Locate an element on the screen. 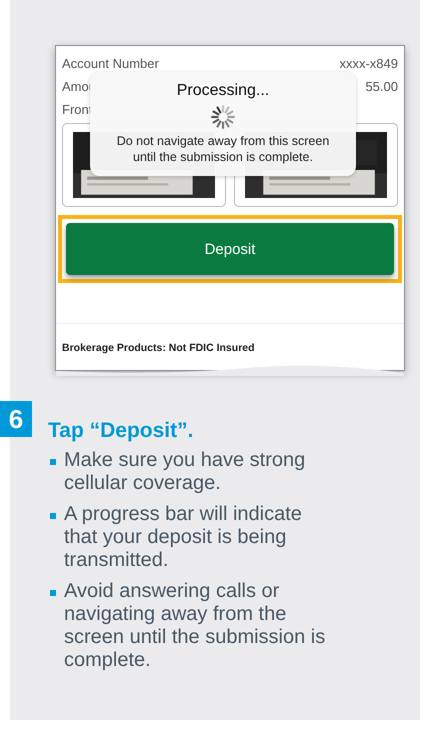 The height and width of the screenshot is (734, 431). disclaimer-text: Brokerage Products: Not FDIC Insured is located at coordinates (158, 348).